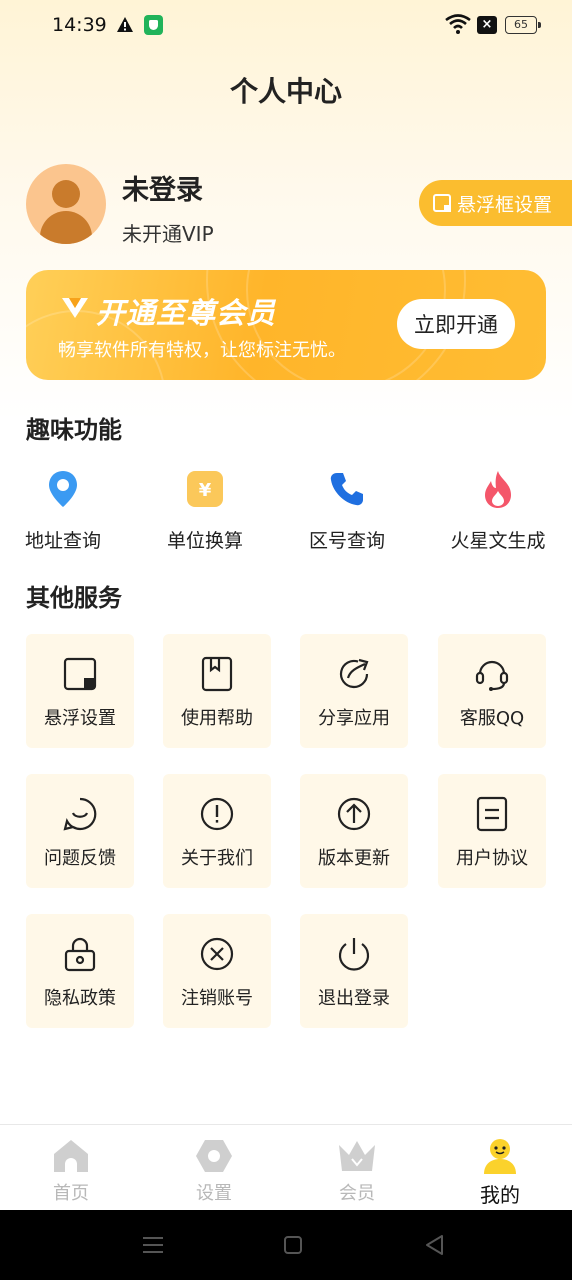 This screenshot has width=572, height=1280. I want to click on service-delete-account: 注销账号, so click(217, 971).